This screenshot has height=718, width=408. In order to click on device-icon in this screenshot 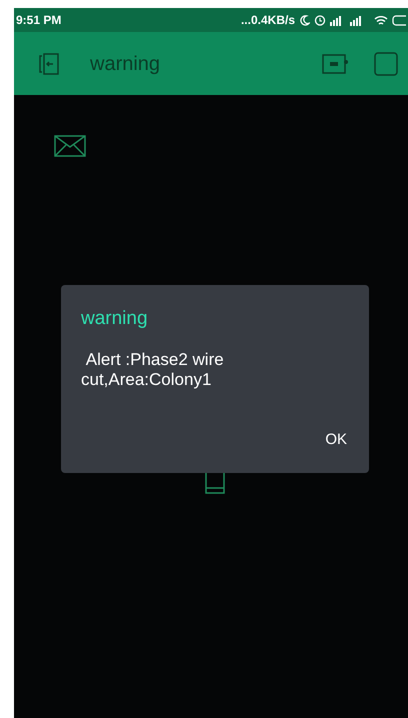, I will do `click(335, 64)`.